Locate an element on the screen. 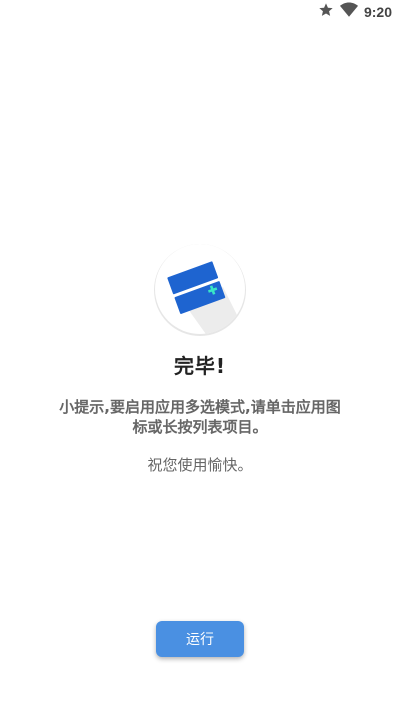 Image resolution: width=400 pixels, height=711 pixels. run-button: 运行 is located at coordinates (200, 639).